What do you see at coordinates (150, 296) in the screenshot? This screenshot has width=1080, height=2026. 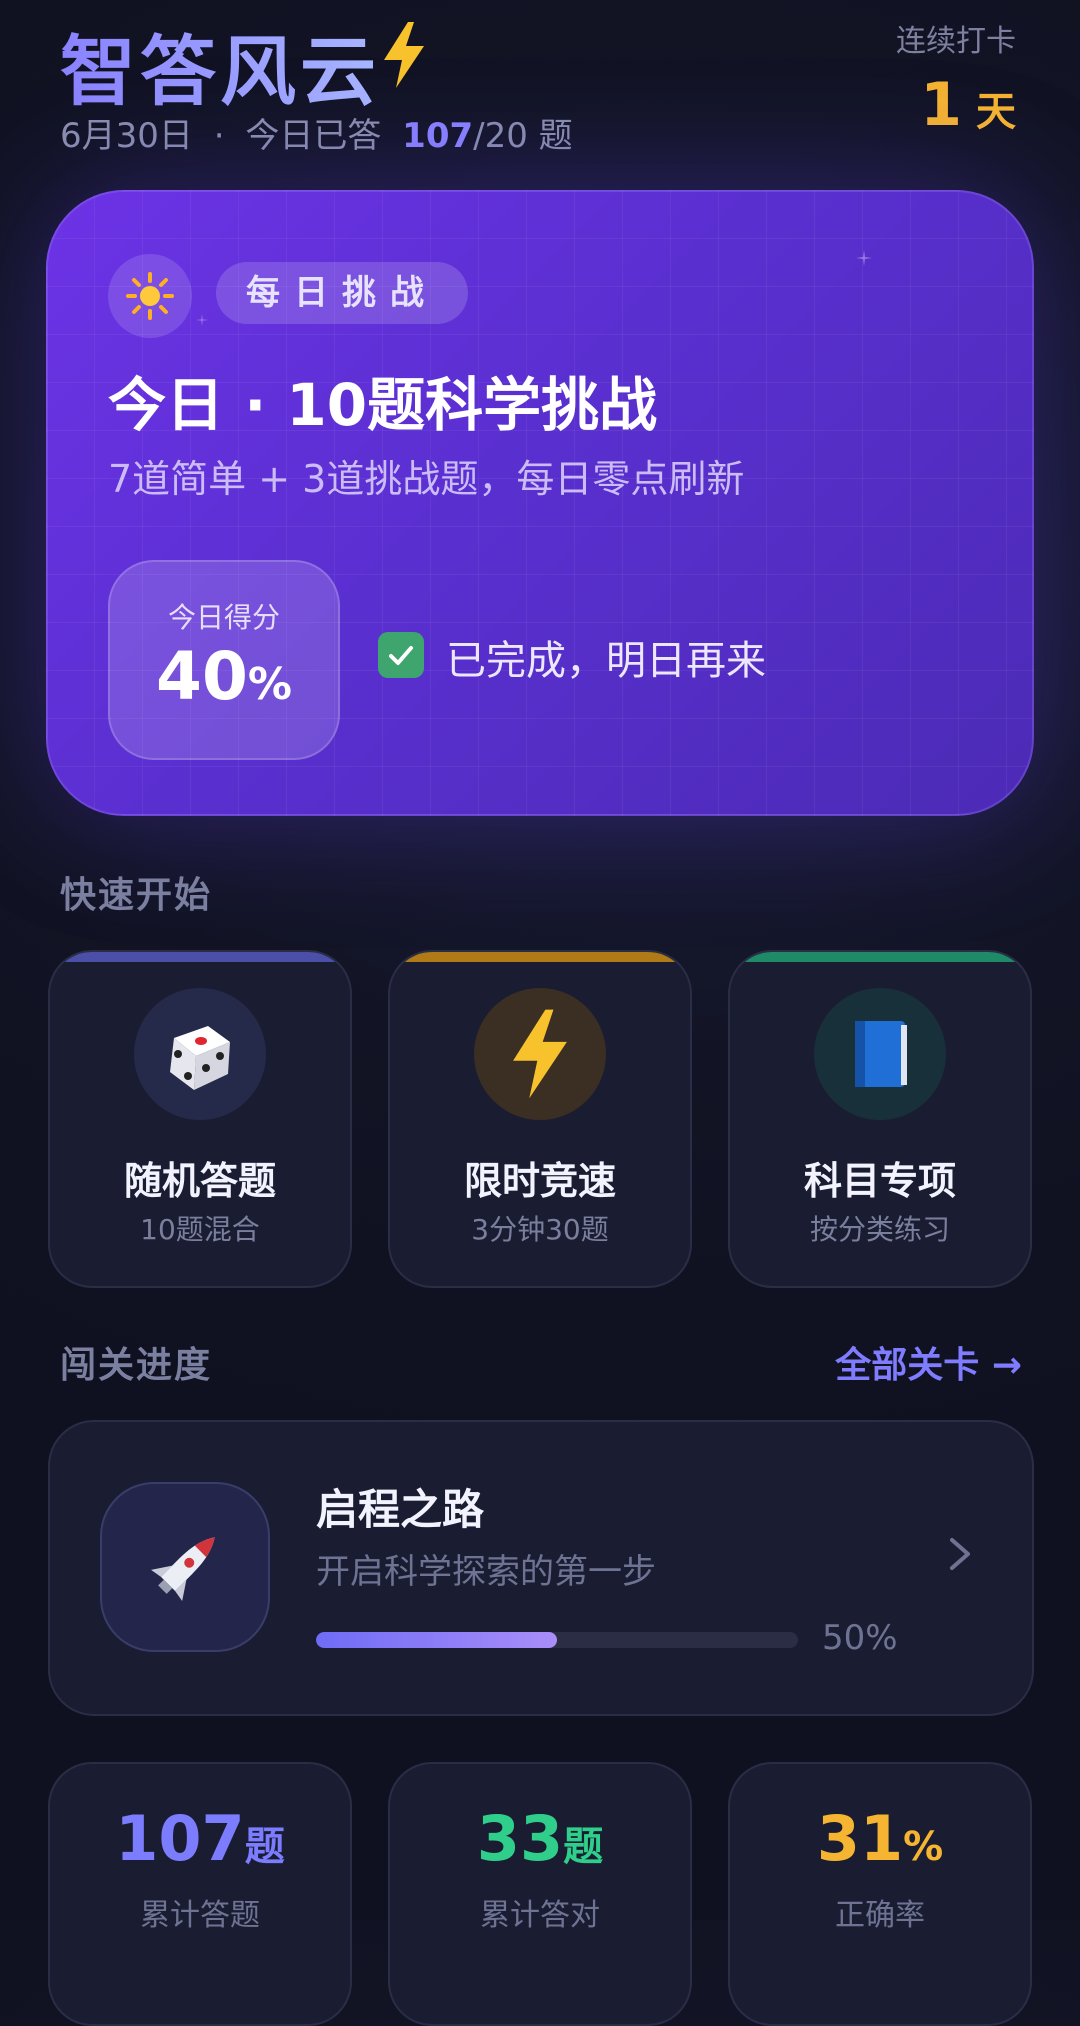 I see `sun-icon` at bounding box center [150, 296].